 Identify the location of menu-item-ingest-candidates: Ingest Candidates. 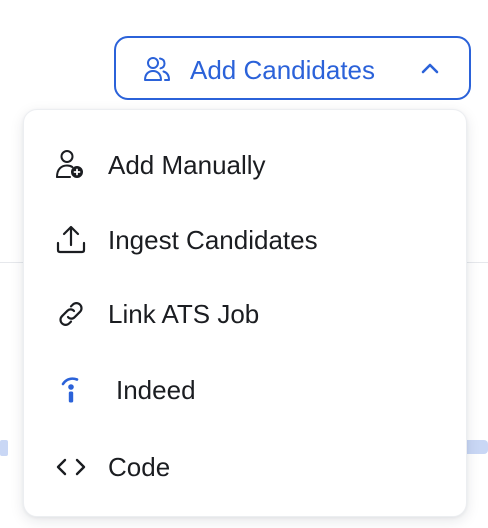
(245, 238).